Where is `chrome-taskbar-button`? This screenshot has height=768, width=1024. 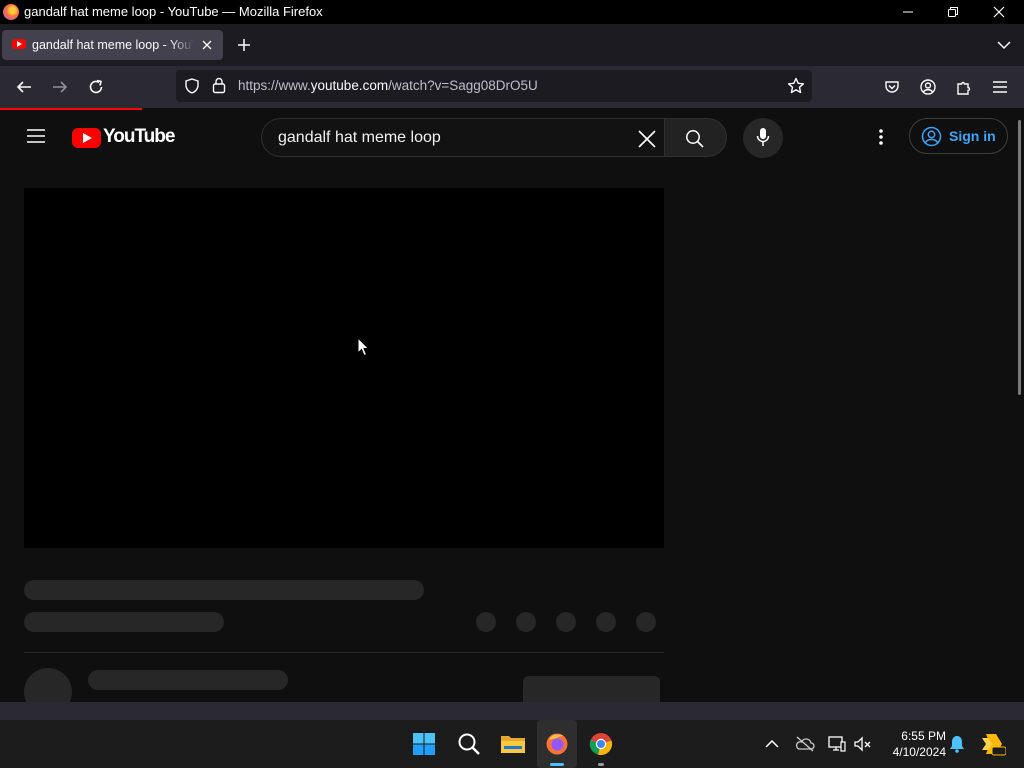
chrome-taskbar-button is located at coordinates (601, 744).